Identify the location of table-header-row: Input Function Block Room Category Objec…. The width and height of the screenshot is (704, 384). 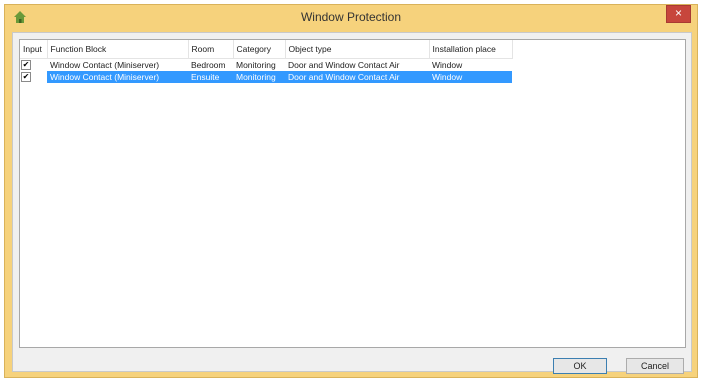
(266, 49).